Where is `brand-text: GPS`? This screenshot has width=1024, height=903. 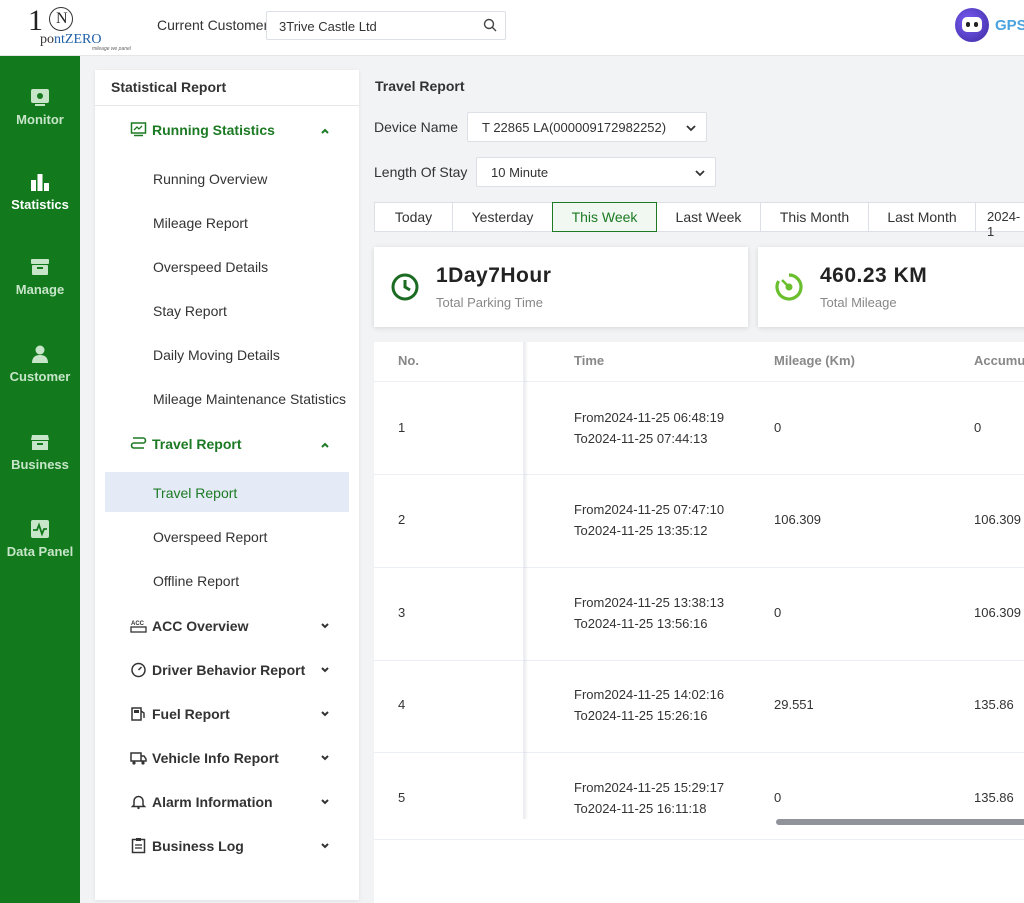
brand-text: GPS is located at coordinates (1009, 25).